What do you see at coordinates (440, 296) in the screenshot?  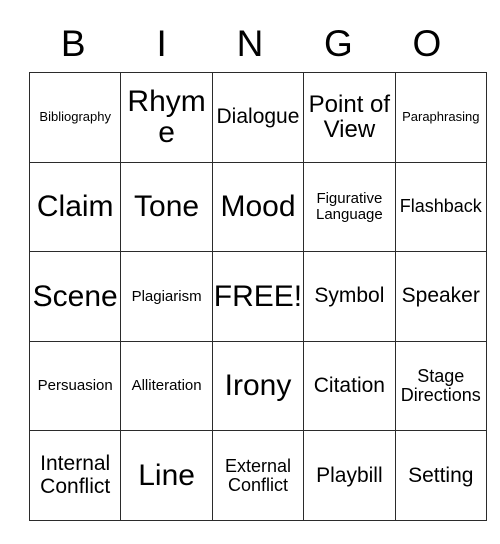 I see `bingo-cell-o3: Speaker` at bounding box center [440, 296].